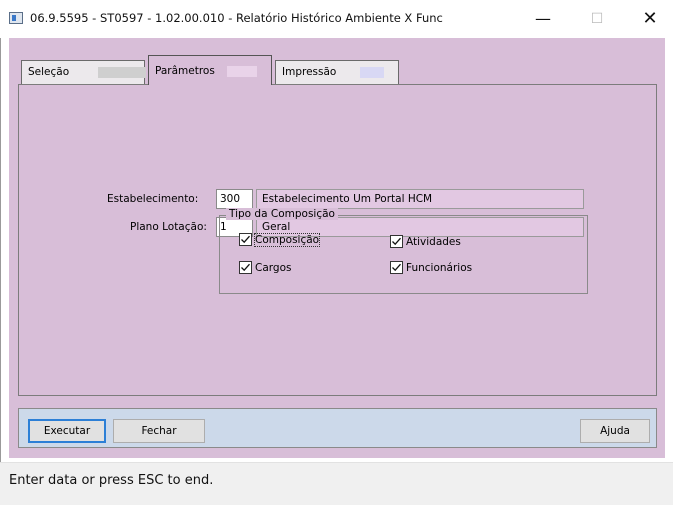 The height and width of the screenshot is (505, 673). What do you see at coordinates (0, 250) in the screenshot?
I see `window-border` at bounding box center [0, 250].